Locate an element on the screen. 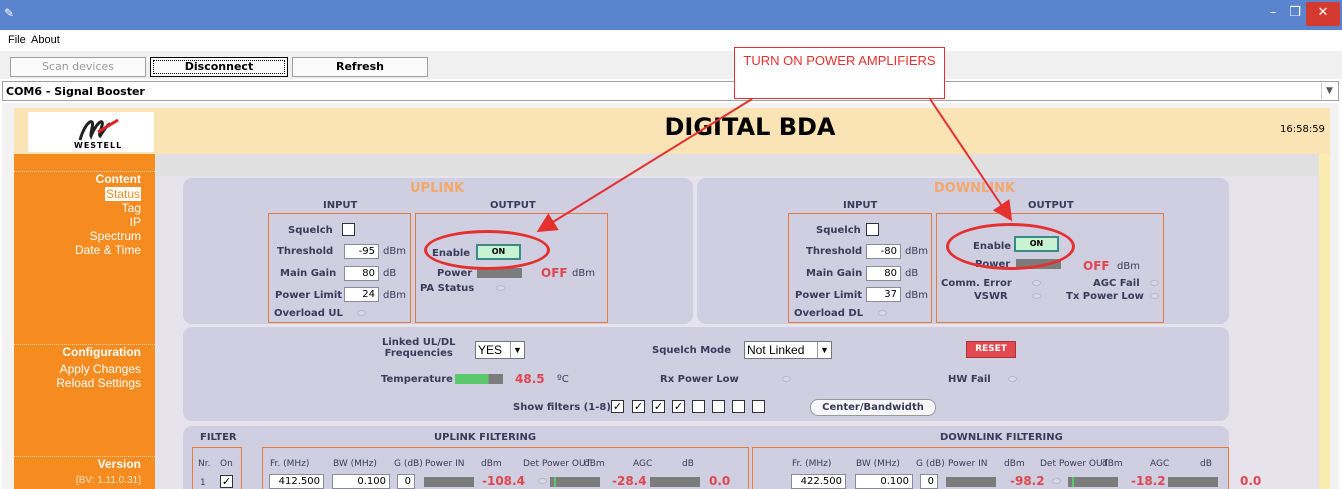  arrow-to-downlink-enable is located at coordinates (971, 160).